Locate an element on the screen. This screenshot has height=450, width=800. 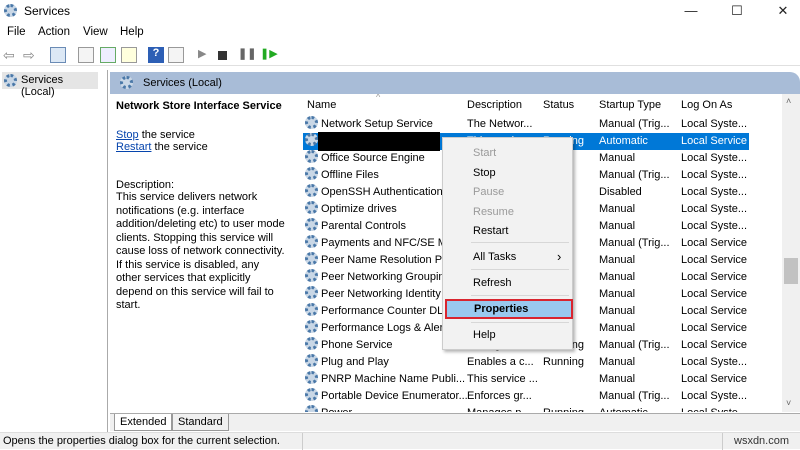
service-name: Parental Controls is located at coordinates (363, 226).